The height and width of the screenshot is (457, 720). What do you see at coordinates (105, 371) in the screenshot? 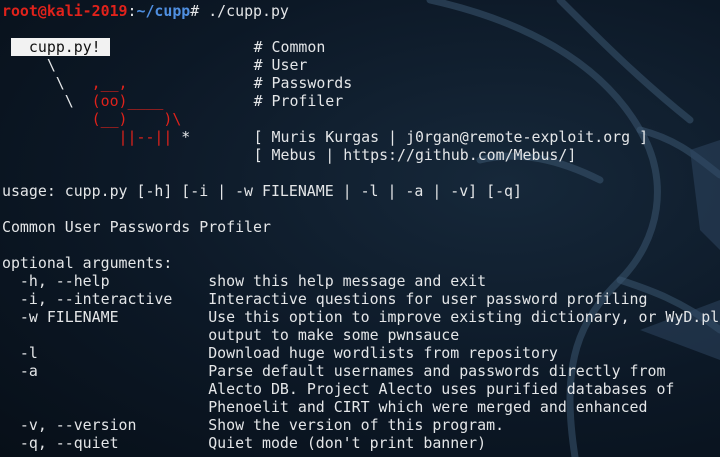
I see `option-flag: -a` at bounding box center [105, 371].